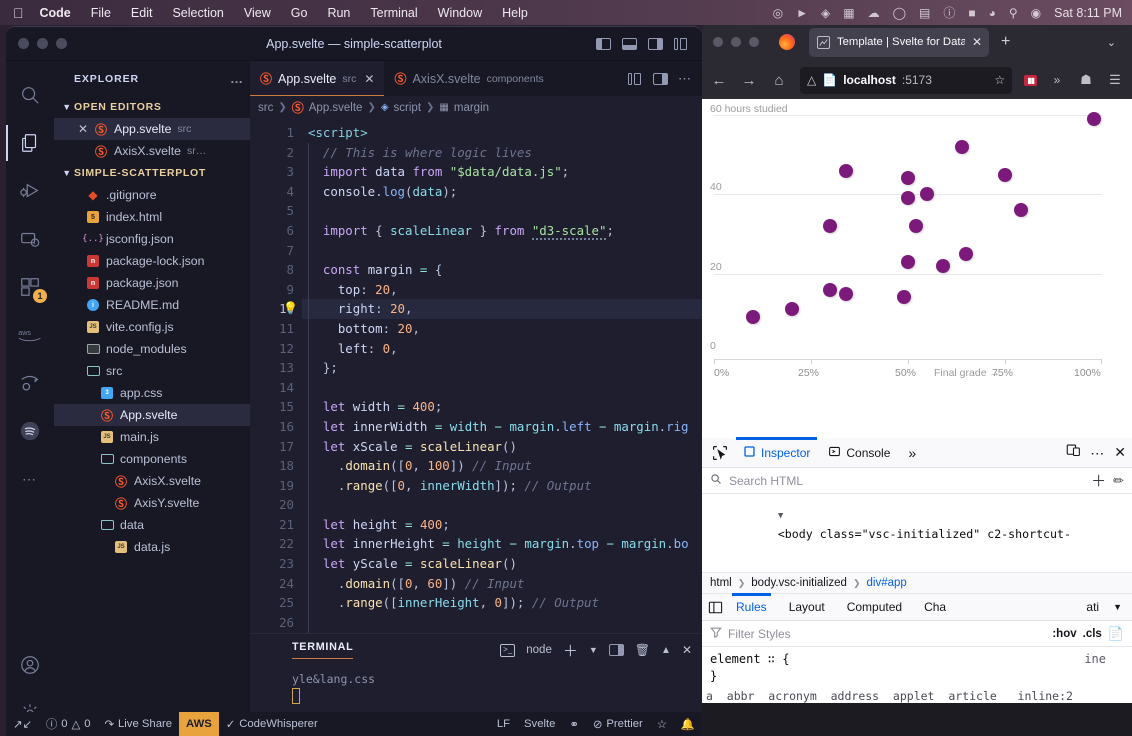  Describe the element at coordinates (924, 13) in the screenshot. I see `display-icon: ▤` at that location.